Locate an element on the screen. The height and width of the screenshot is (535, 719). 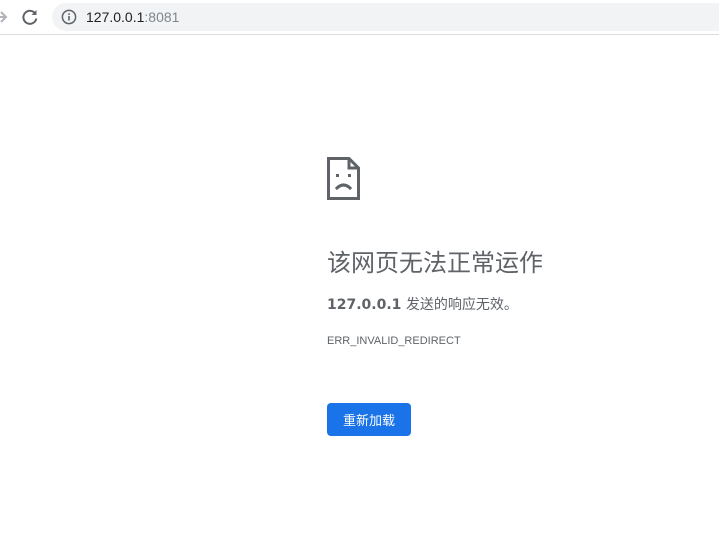
error-code: ERR_INVALID_REDIRECT is located at coordinates (394, 341).